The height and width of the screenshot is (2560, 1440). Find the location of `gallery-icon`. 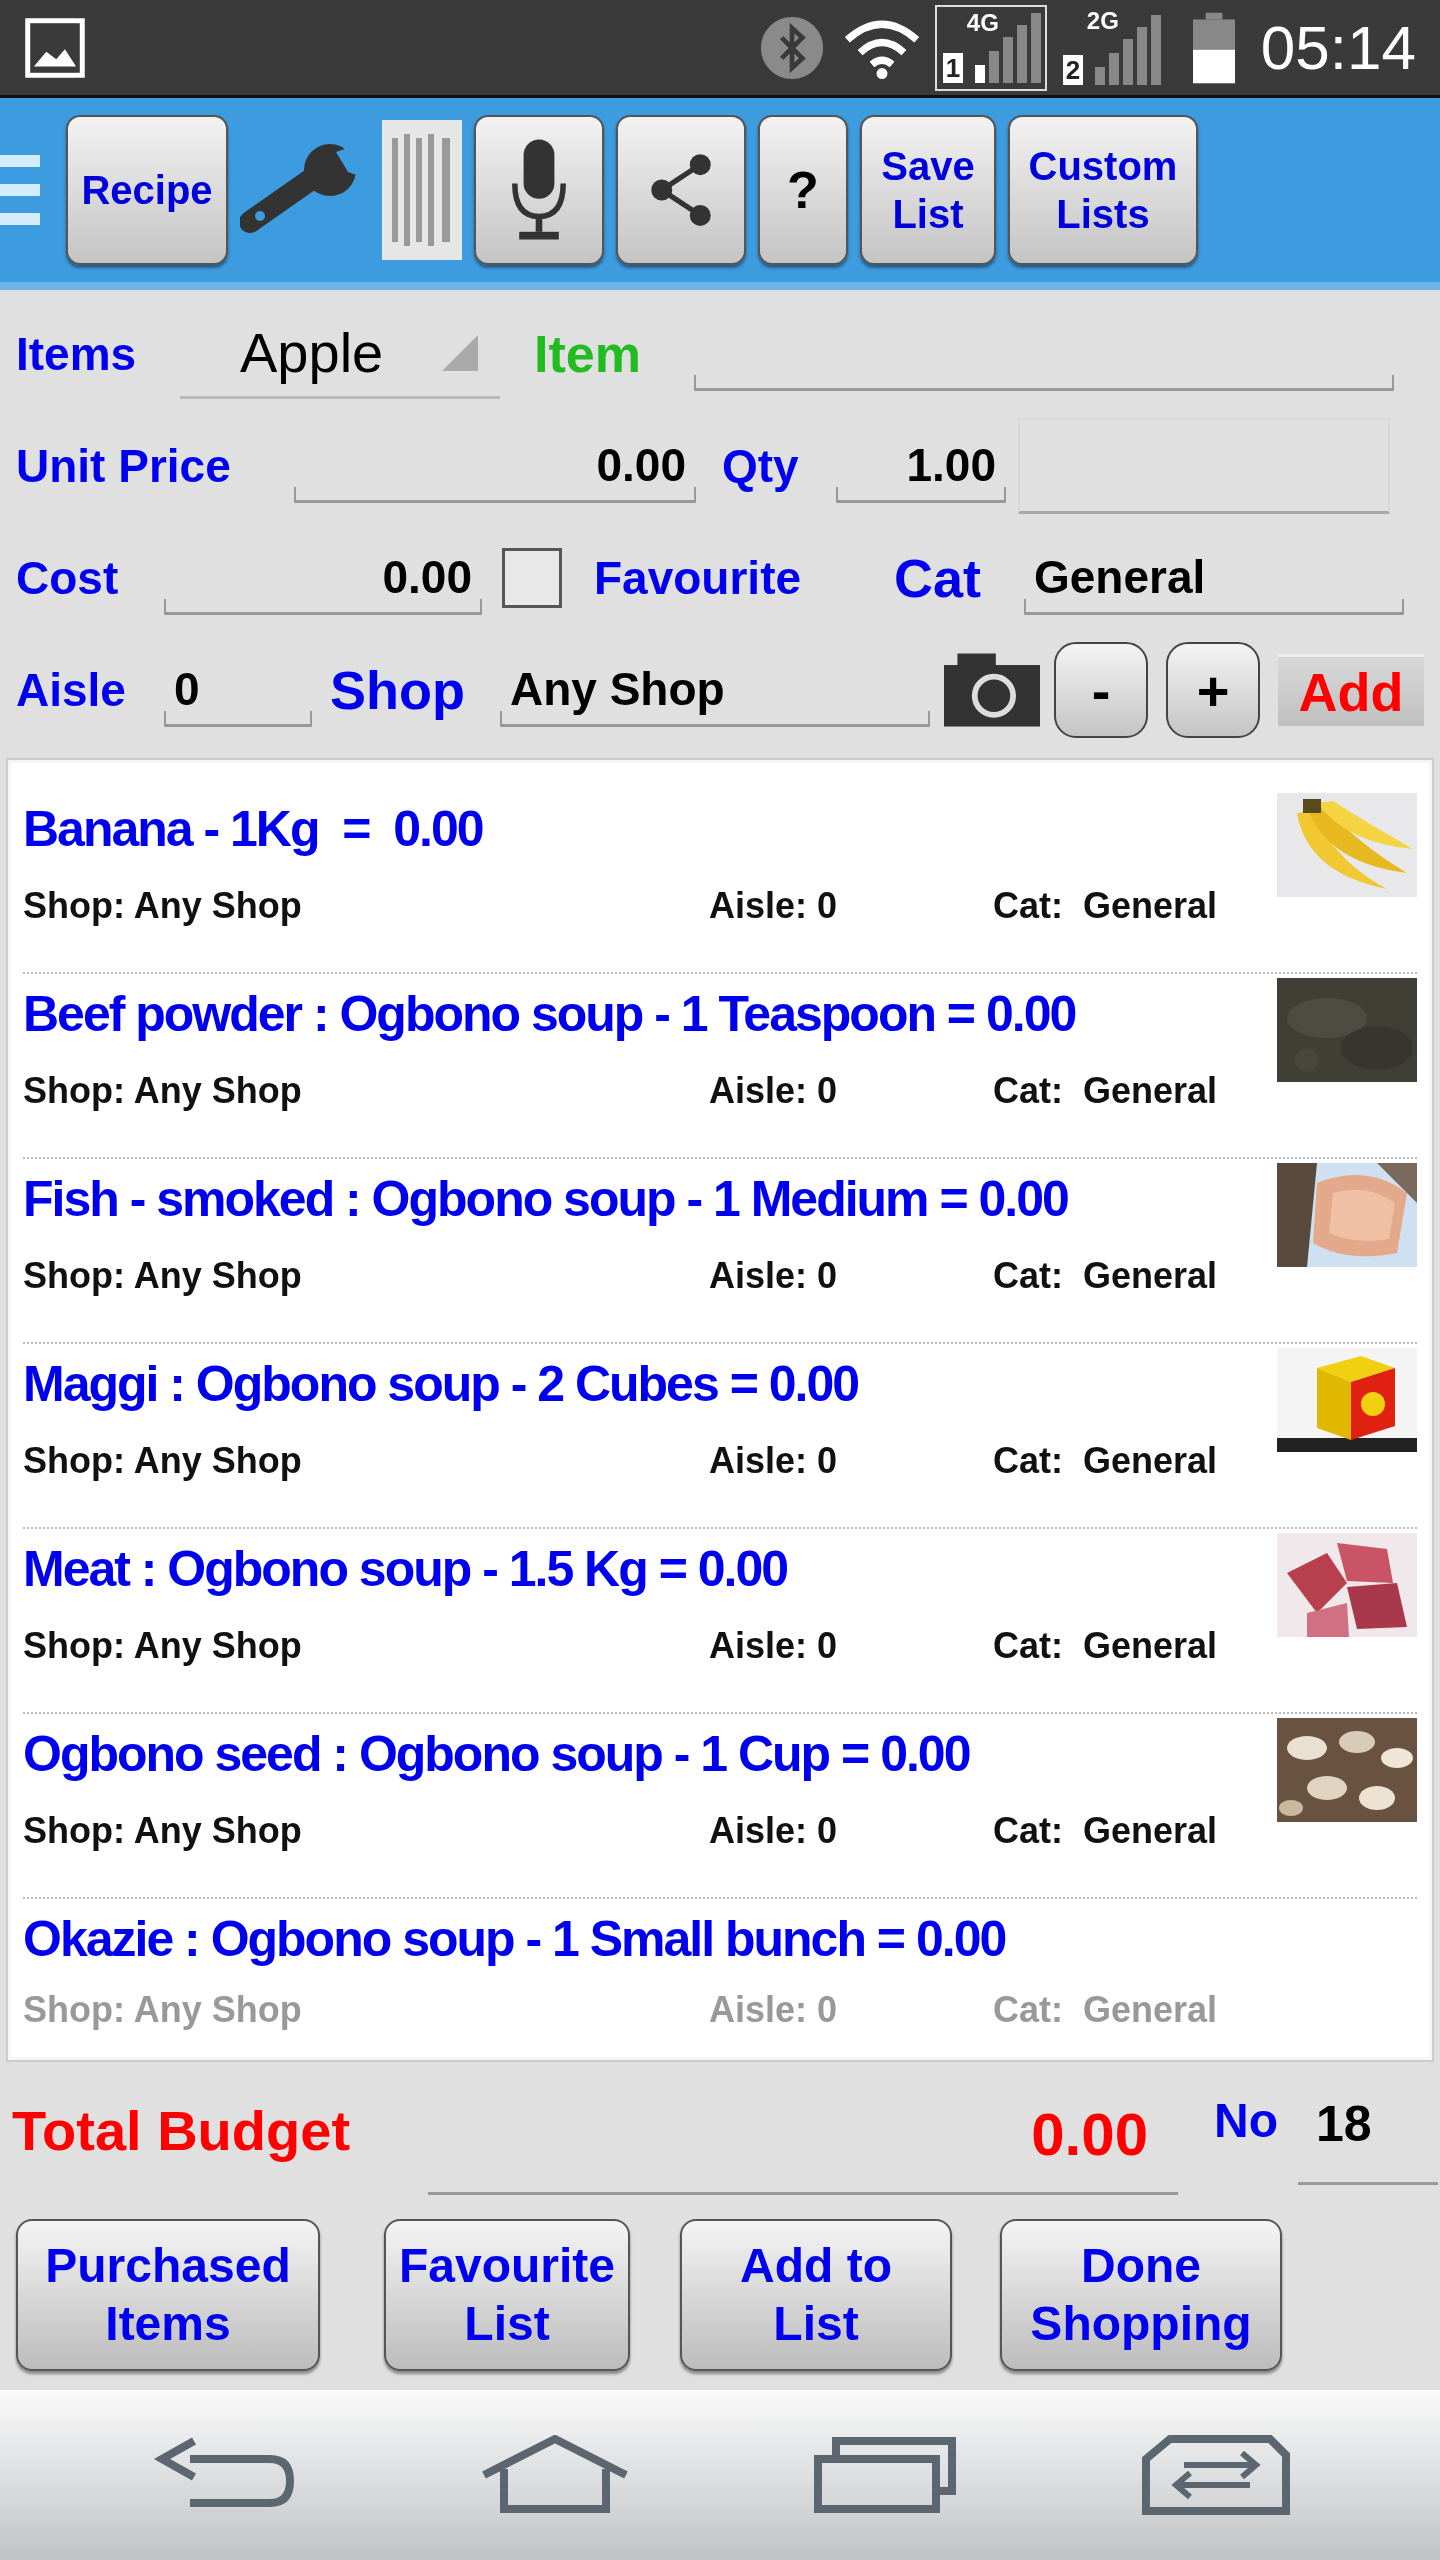

gallery-icon is located at coordinates (55, 47).